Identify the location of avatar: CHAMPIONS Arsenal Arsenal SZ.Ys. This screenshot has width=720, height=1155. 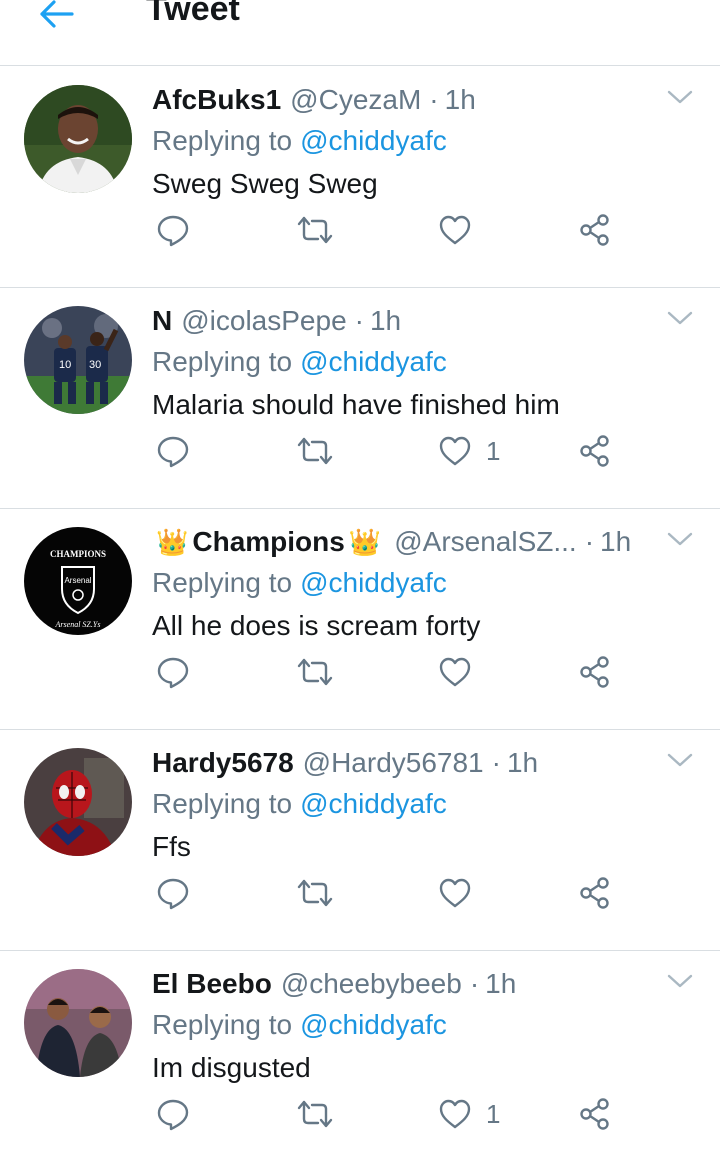
(78, 581).